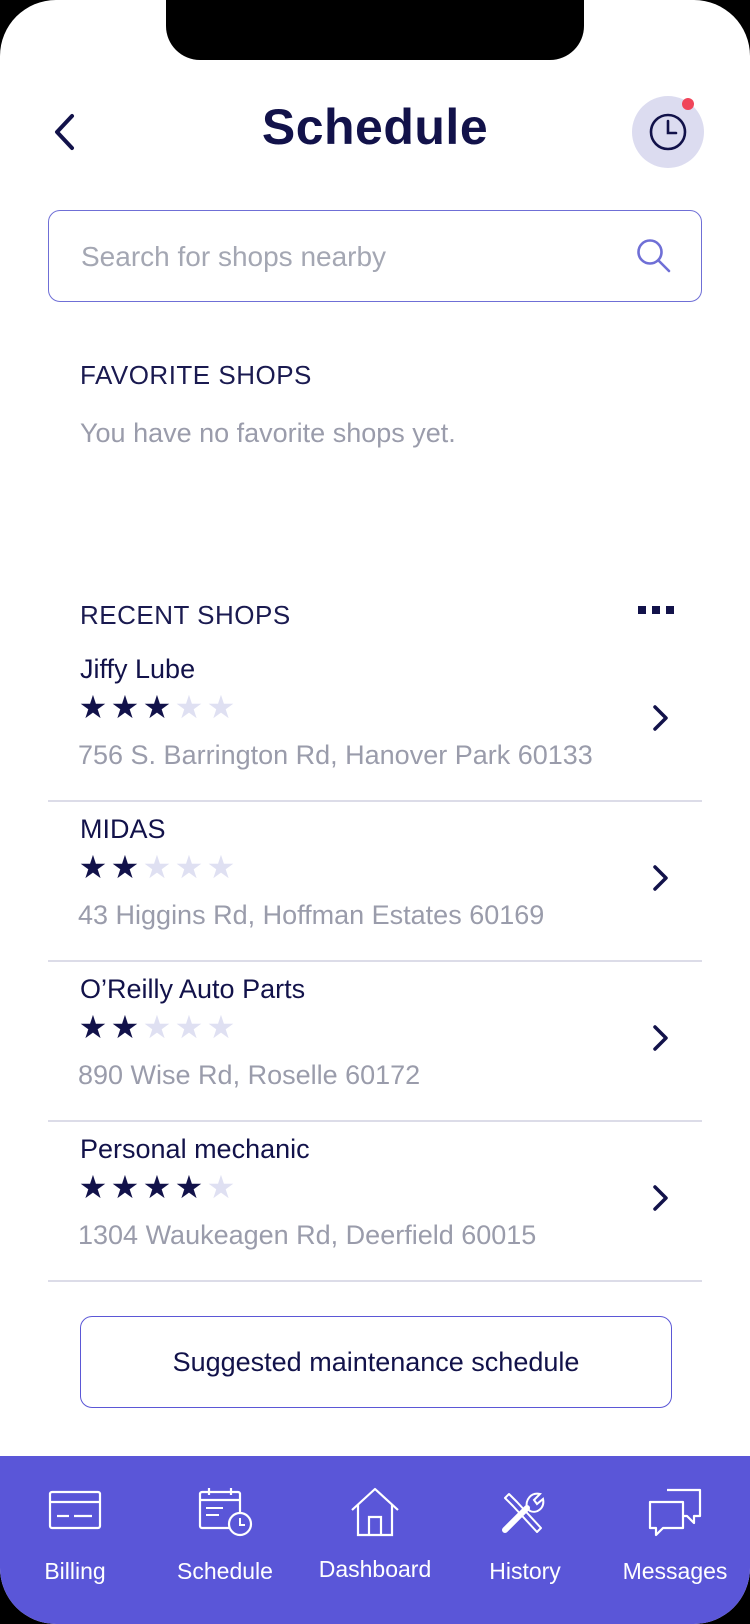 The image size is (750, 1624). I want to click on shop-address: 43 Higgins Rd, Hoffman Estates 60169, so click(311, 915).